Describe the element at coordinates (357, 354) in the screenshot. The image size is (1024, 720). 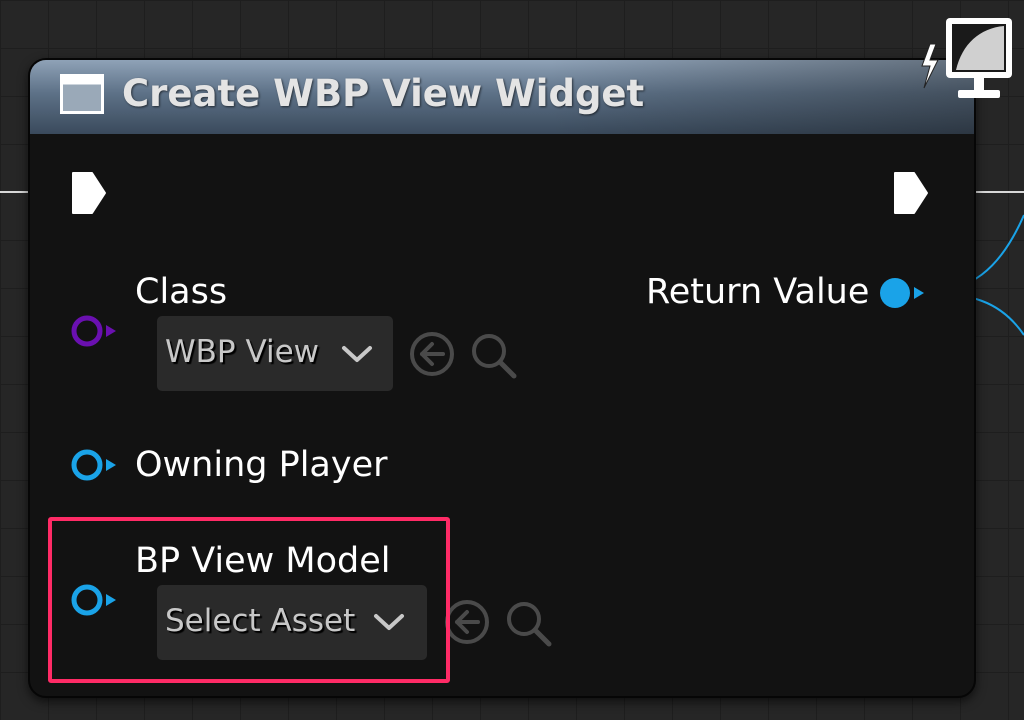
I see `chevron-down-icon` at that location.